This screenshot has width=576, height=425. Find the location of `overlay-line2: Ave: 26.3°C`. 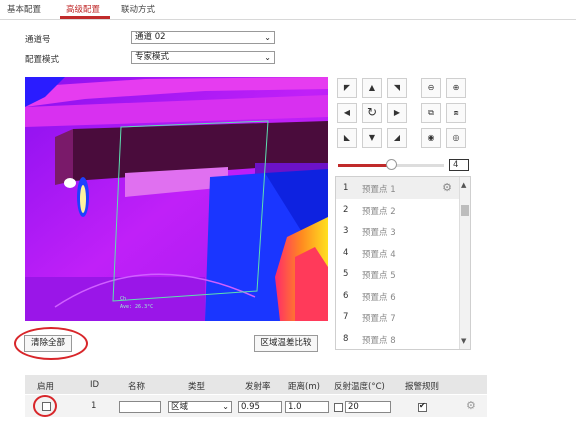

overlay-line2: Ave: 26.3°C is located at coordinates (136, 307).